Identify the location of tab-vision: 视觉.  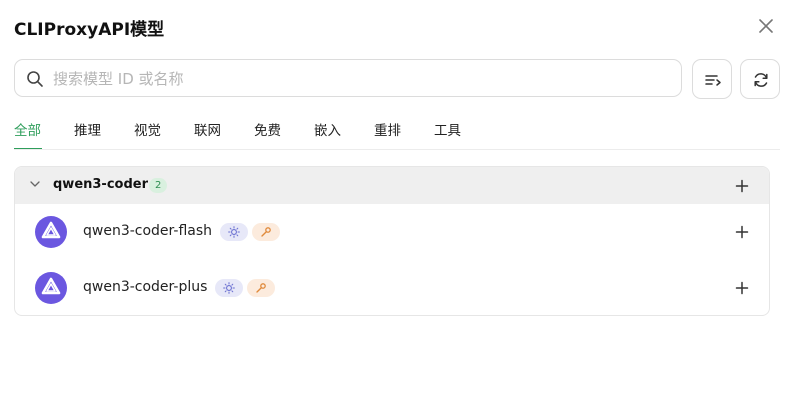
(147, 129).